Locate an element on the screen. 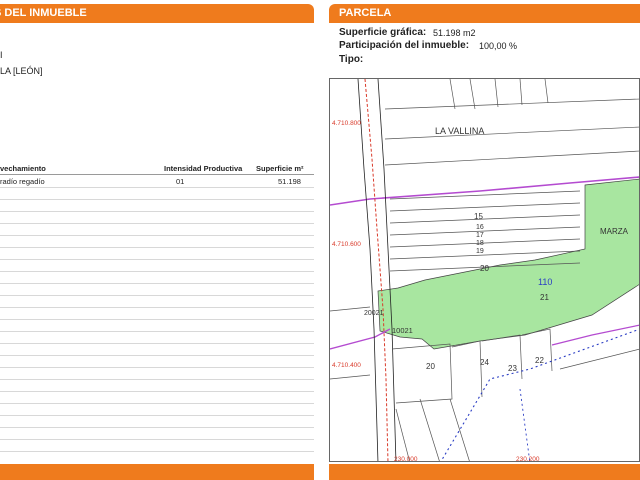 This screenshot has height=480, width=640. superficie-value: 51.198 m2 is located at coordinates (454, 33).